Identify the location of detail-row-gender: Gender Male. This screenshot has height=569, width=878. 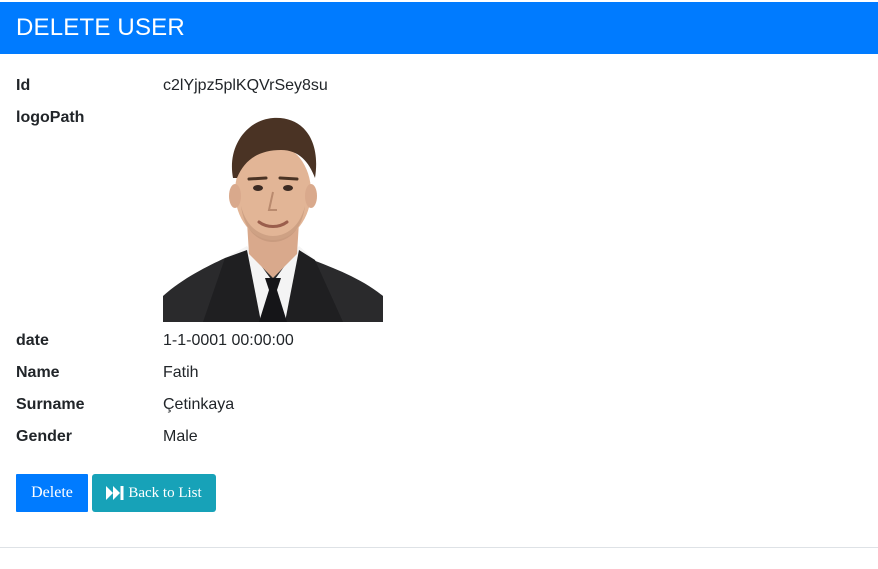
(416, 437).